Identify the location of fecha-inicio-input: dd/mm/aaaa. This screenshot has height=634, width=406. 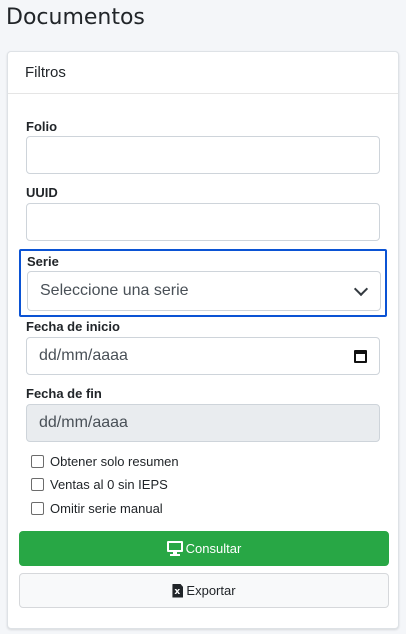
(203, 356).